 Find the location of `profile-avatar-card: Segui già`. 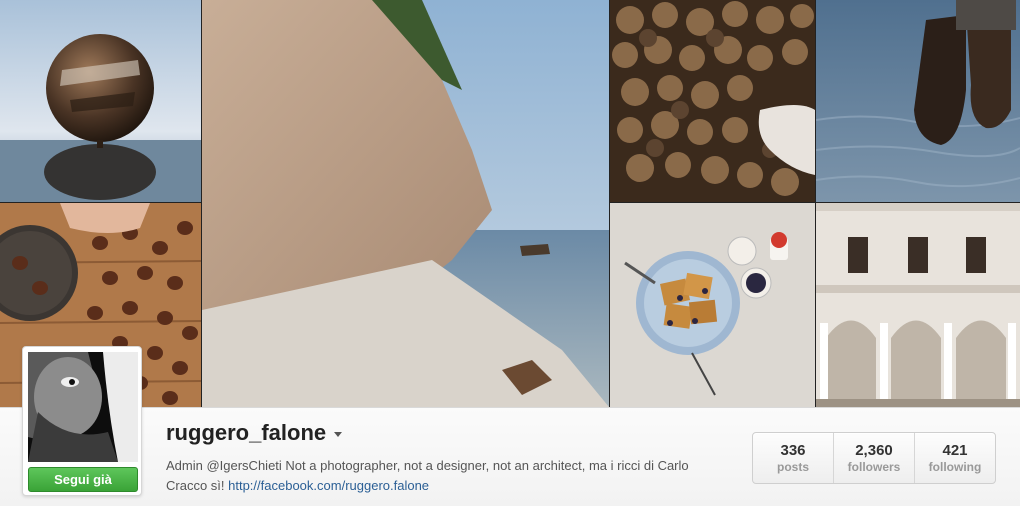

profile-avatar-card: Segui già is located at coordinates (82, 421).